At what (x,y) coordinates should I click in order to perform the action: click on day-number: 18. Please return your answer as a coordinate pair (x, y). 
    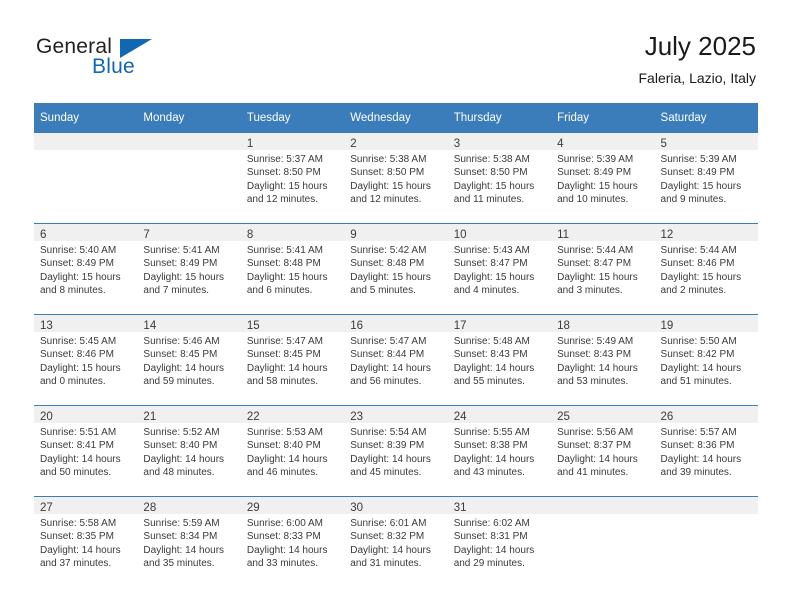
    Looking at the image, I should click on (563, 326).